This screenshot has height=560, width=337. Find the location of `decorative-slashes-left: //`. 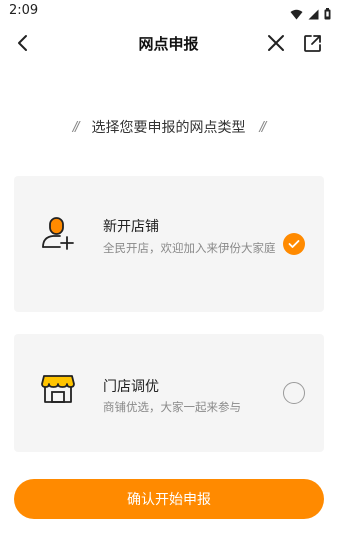

decorative-slashes-left: // is located at coordinates (76, 127).